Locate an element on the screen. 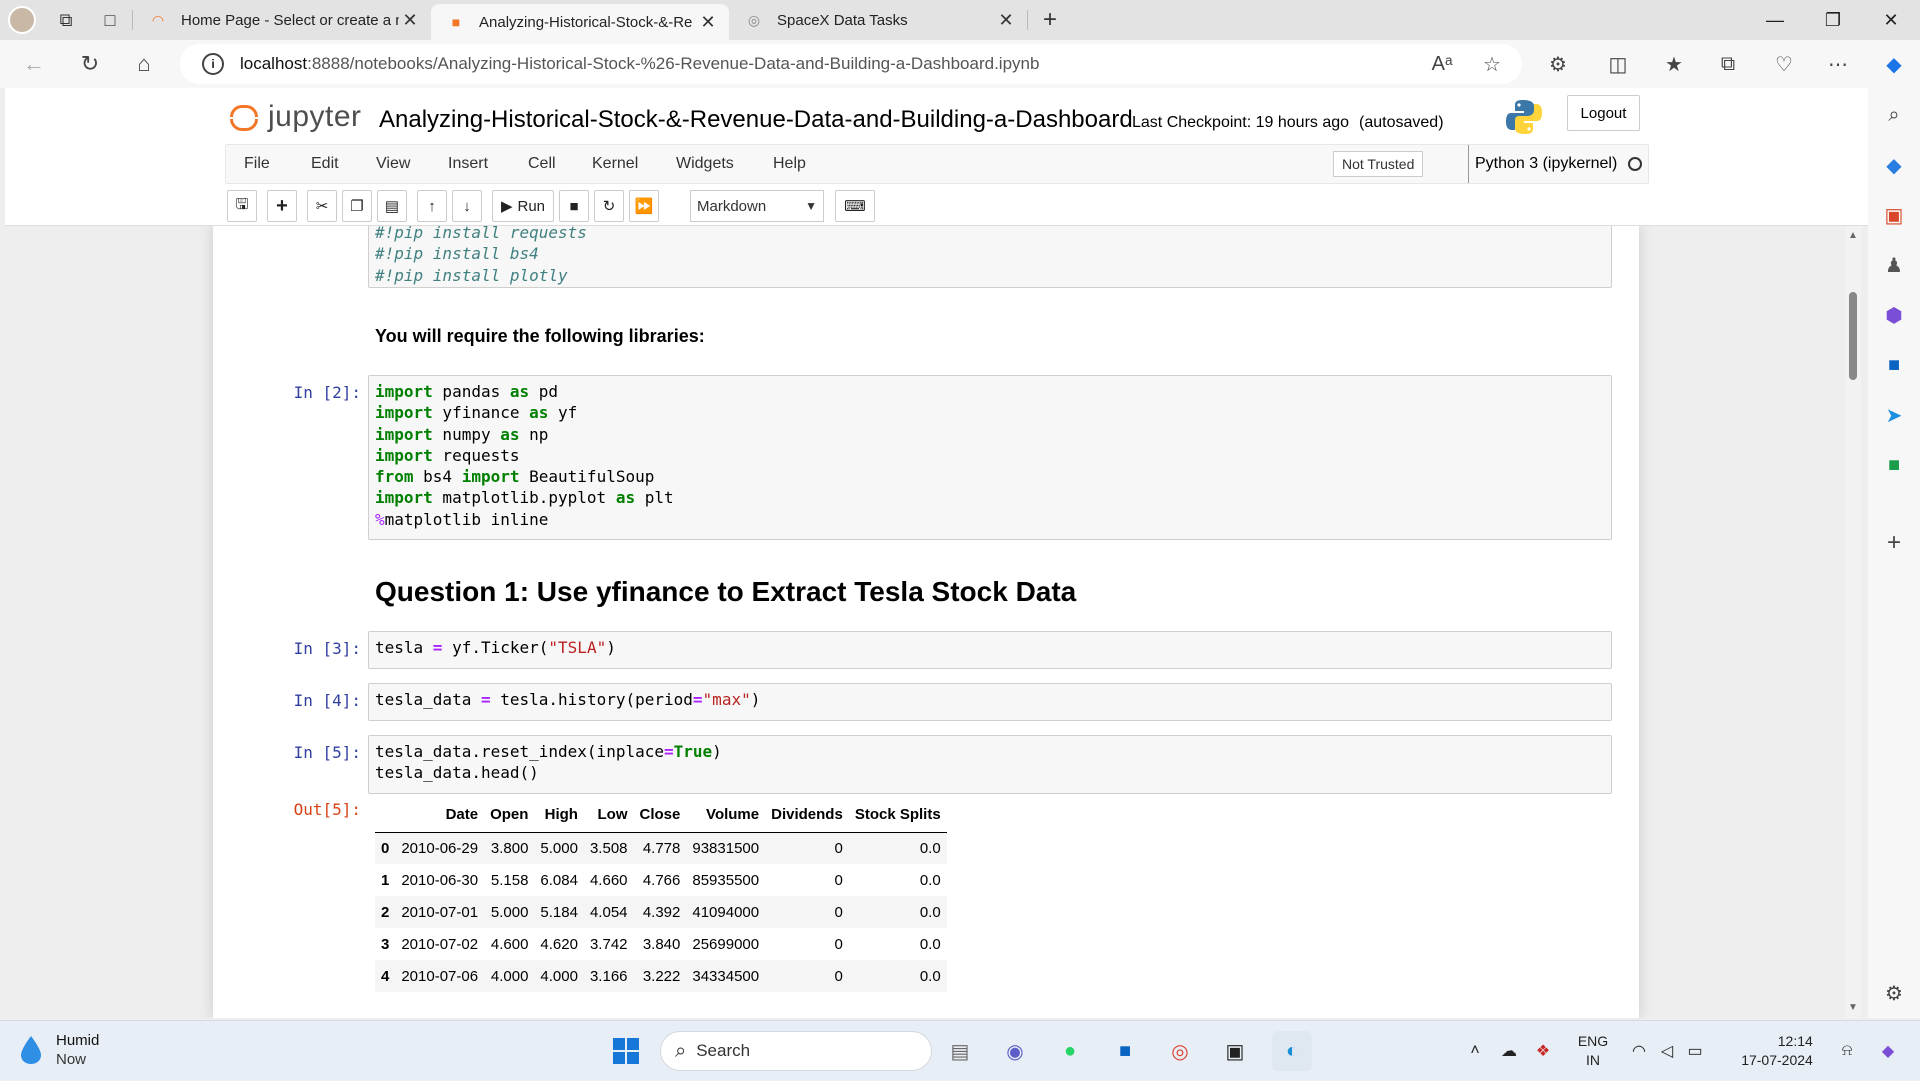 This screenshot has height=1081, width=1920. code-line: #!pip install plotly is located at coordinates (471, 275).